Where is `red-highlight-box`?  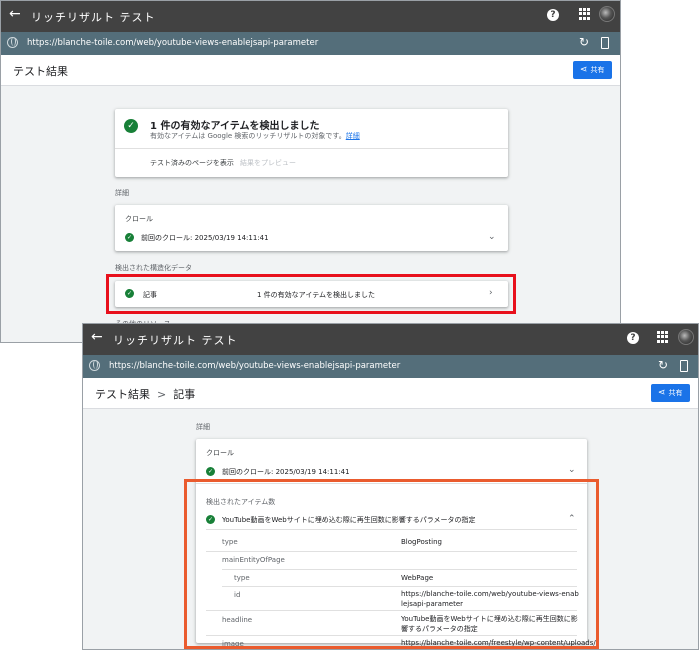 red-highlight-box is located at coordinates (311, 294).